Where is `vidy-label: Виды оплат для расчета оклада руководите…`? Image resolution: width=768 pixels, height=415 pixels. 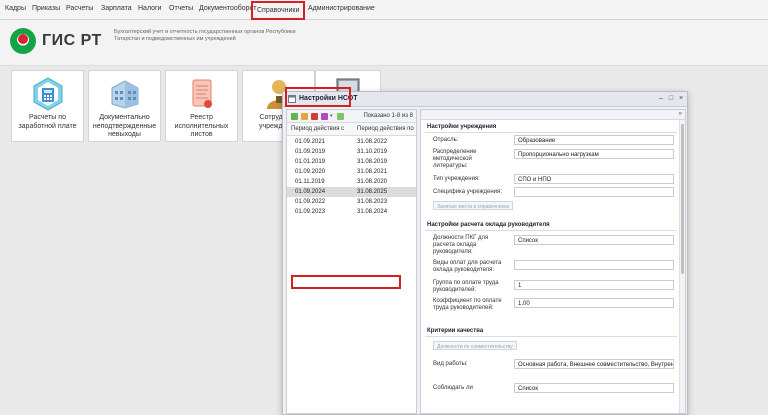
vidy-label: Виды оплат для расчета оклада руководите… is located at coordinates (467, 266).